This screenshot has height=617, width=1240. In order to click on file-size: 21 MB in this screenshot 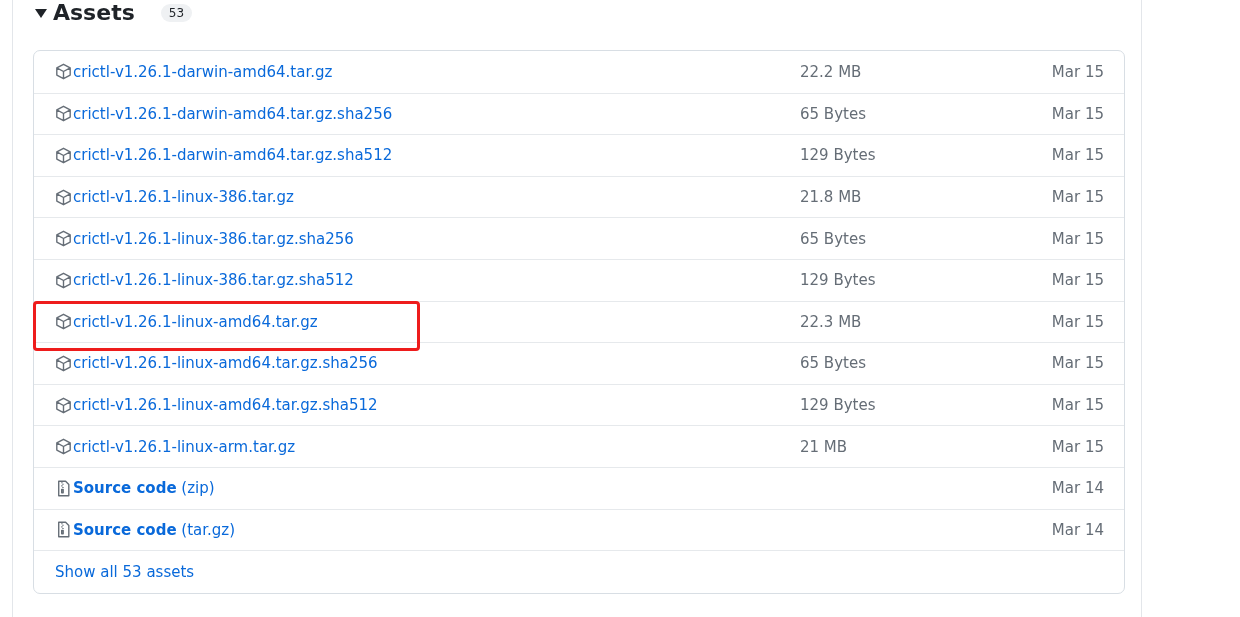, I will do `click(824, 446)`.